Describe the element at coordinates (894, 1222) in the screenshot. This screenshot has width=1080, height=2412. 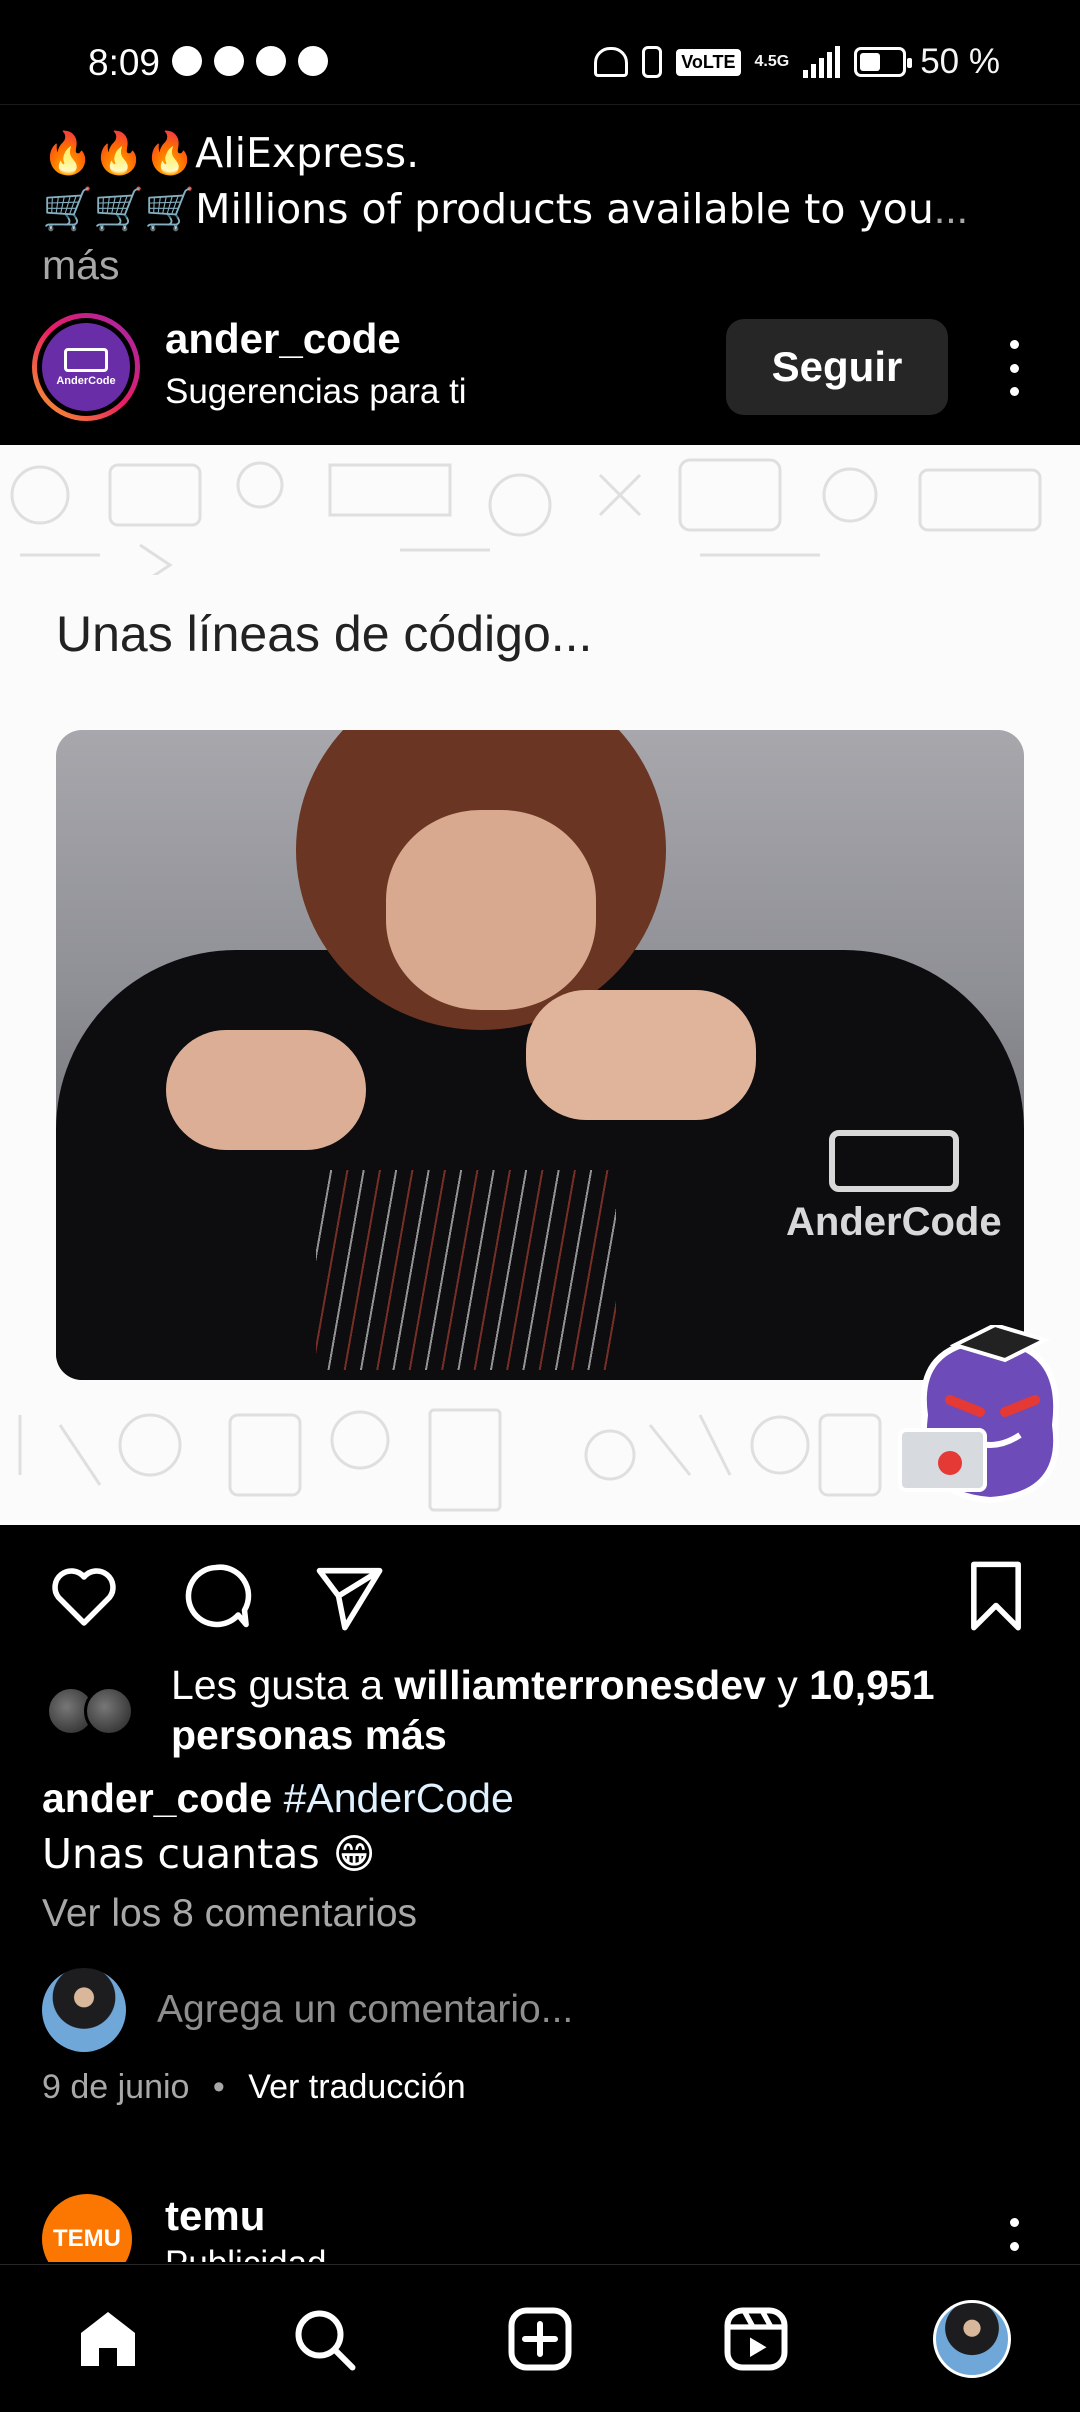
I see `watermark-text: AnderCode` at that location.